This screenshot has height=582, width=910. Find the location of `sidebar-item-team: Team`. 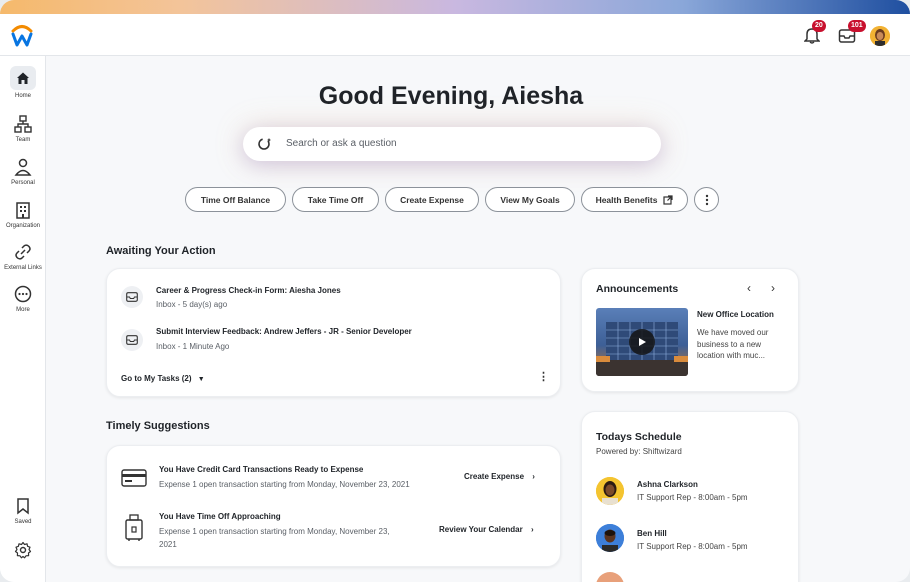

sidebar-item-team: Team is located at coordinates (23, 128).